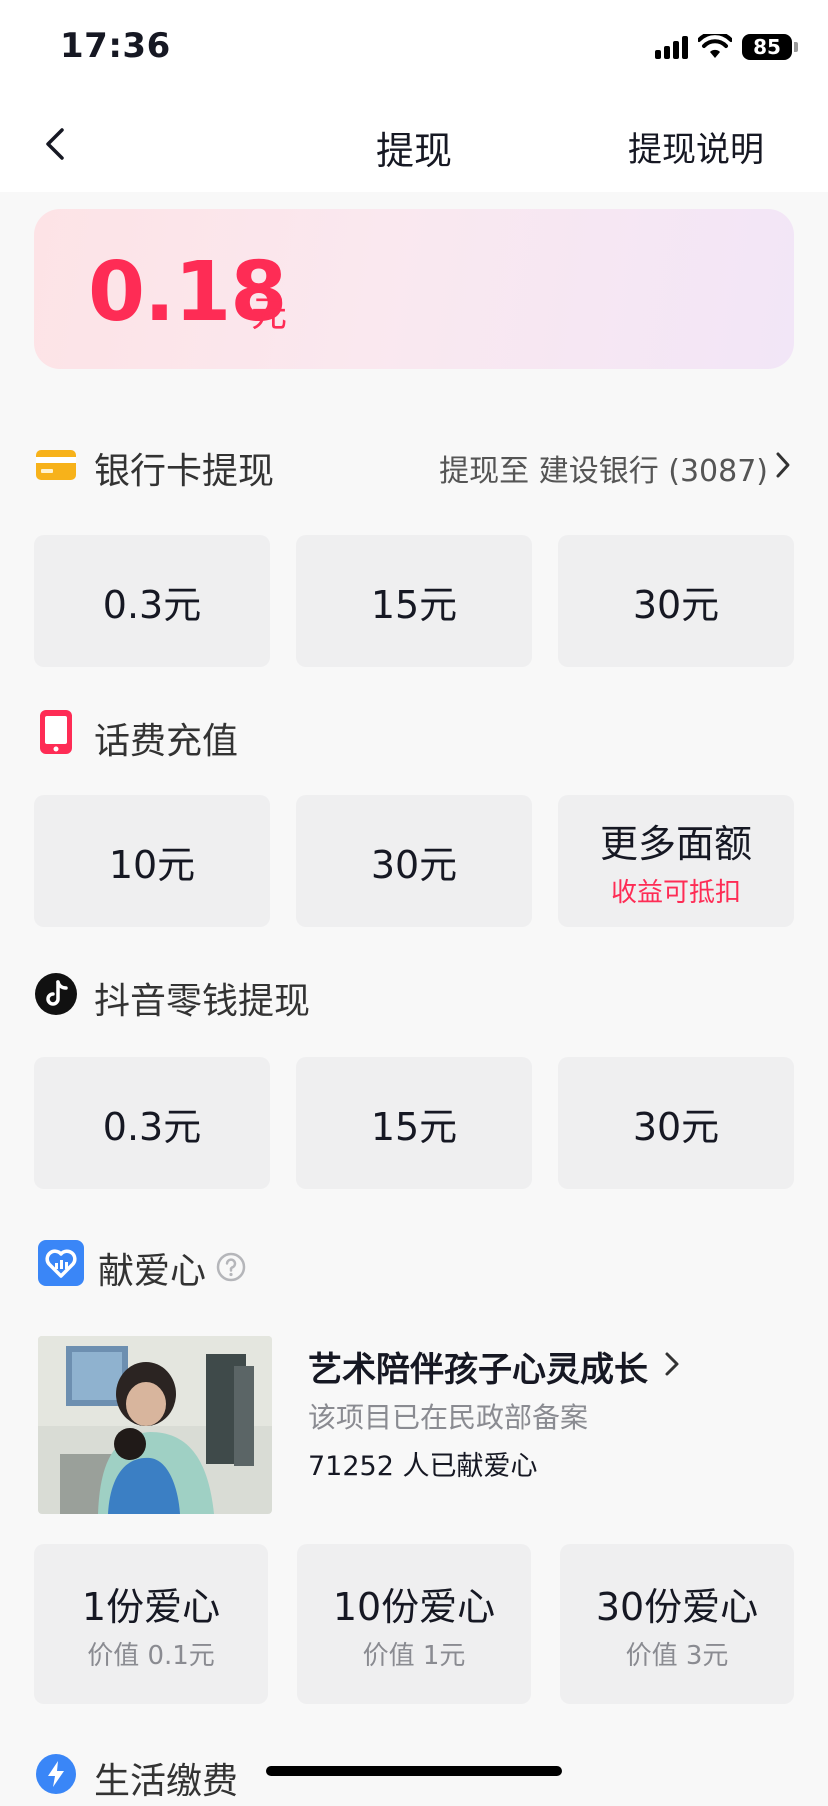  Describe the element at coordinates (155, 1425) in the screenshot. I see `charity-project-image` at that location.